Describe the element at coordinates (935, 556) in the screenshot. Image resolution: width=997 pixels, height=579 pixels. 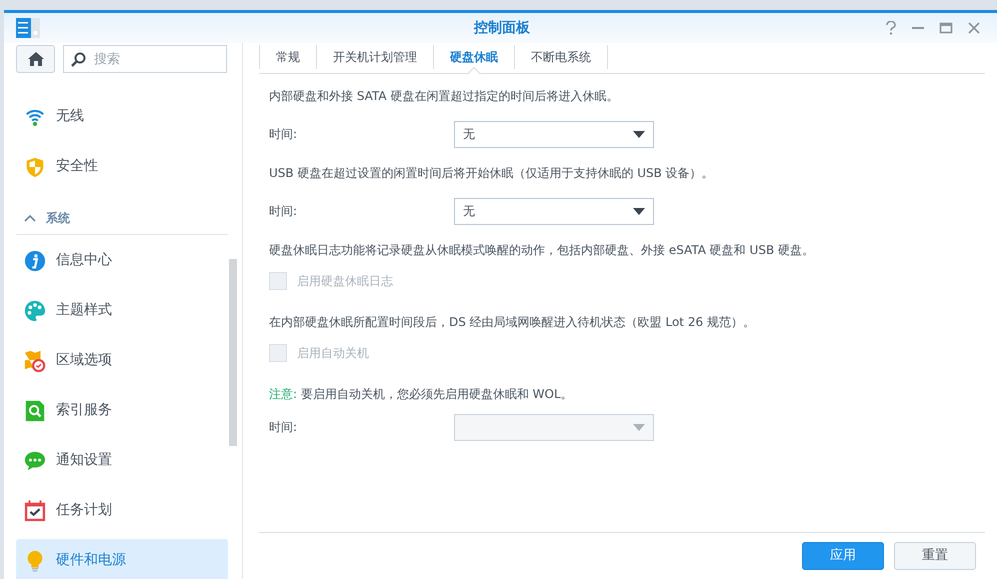
I see `reset-button: 重置` at that location.